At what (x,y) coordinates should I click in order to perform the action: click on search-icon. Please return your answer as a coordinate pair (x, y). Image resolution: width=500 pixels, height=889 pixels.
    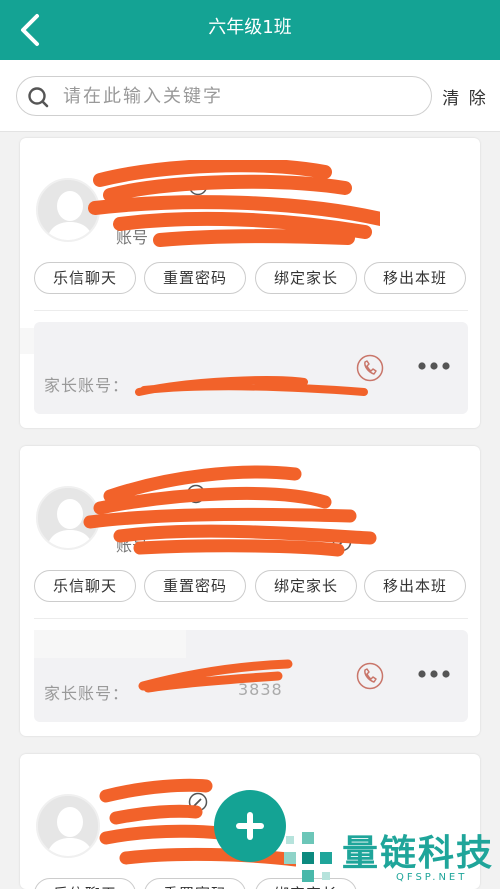
    Looking at the image, I should click on (38, 97).